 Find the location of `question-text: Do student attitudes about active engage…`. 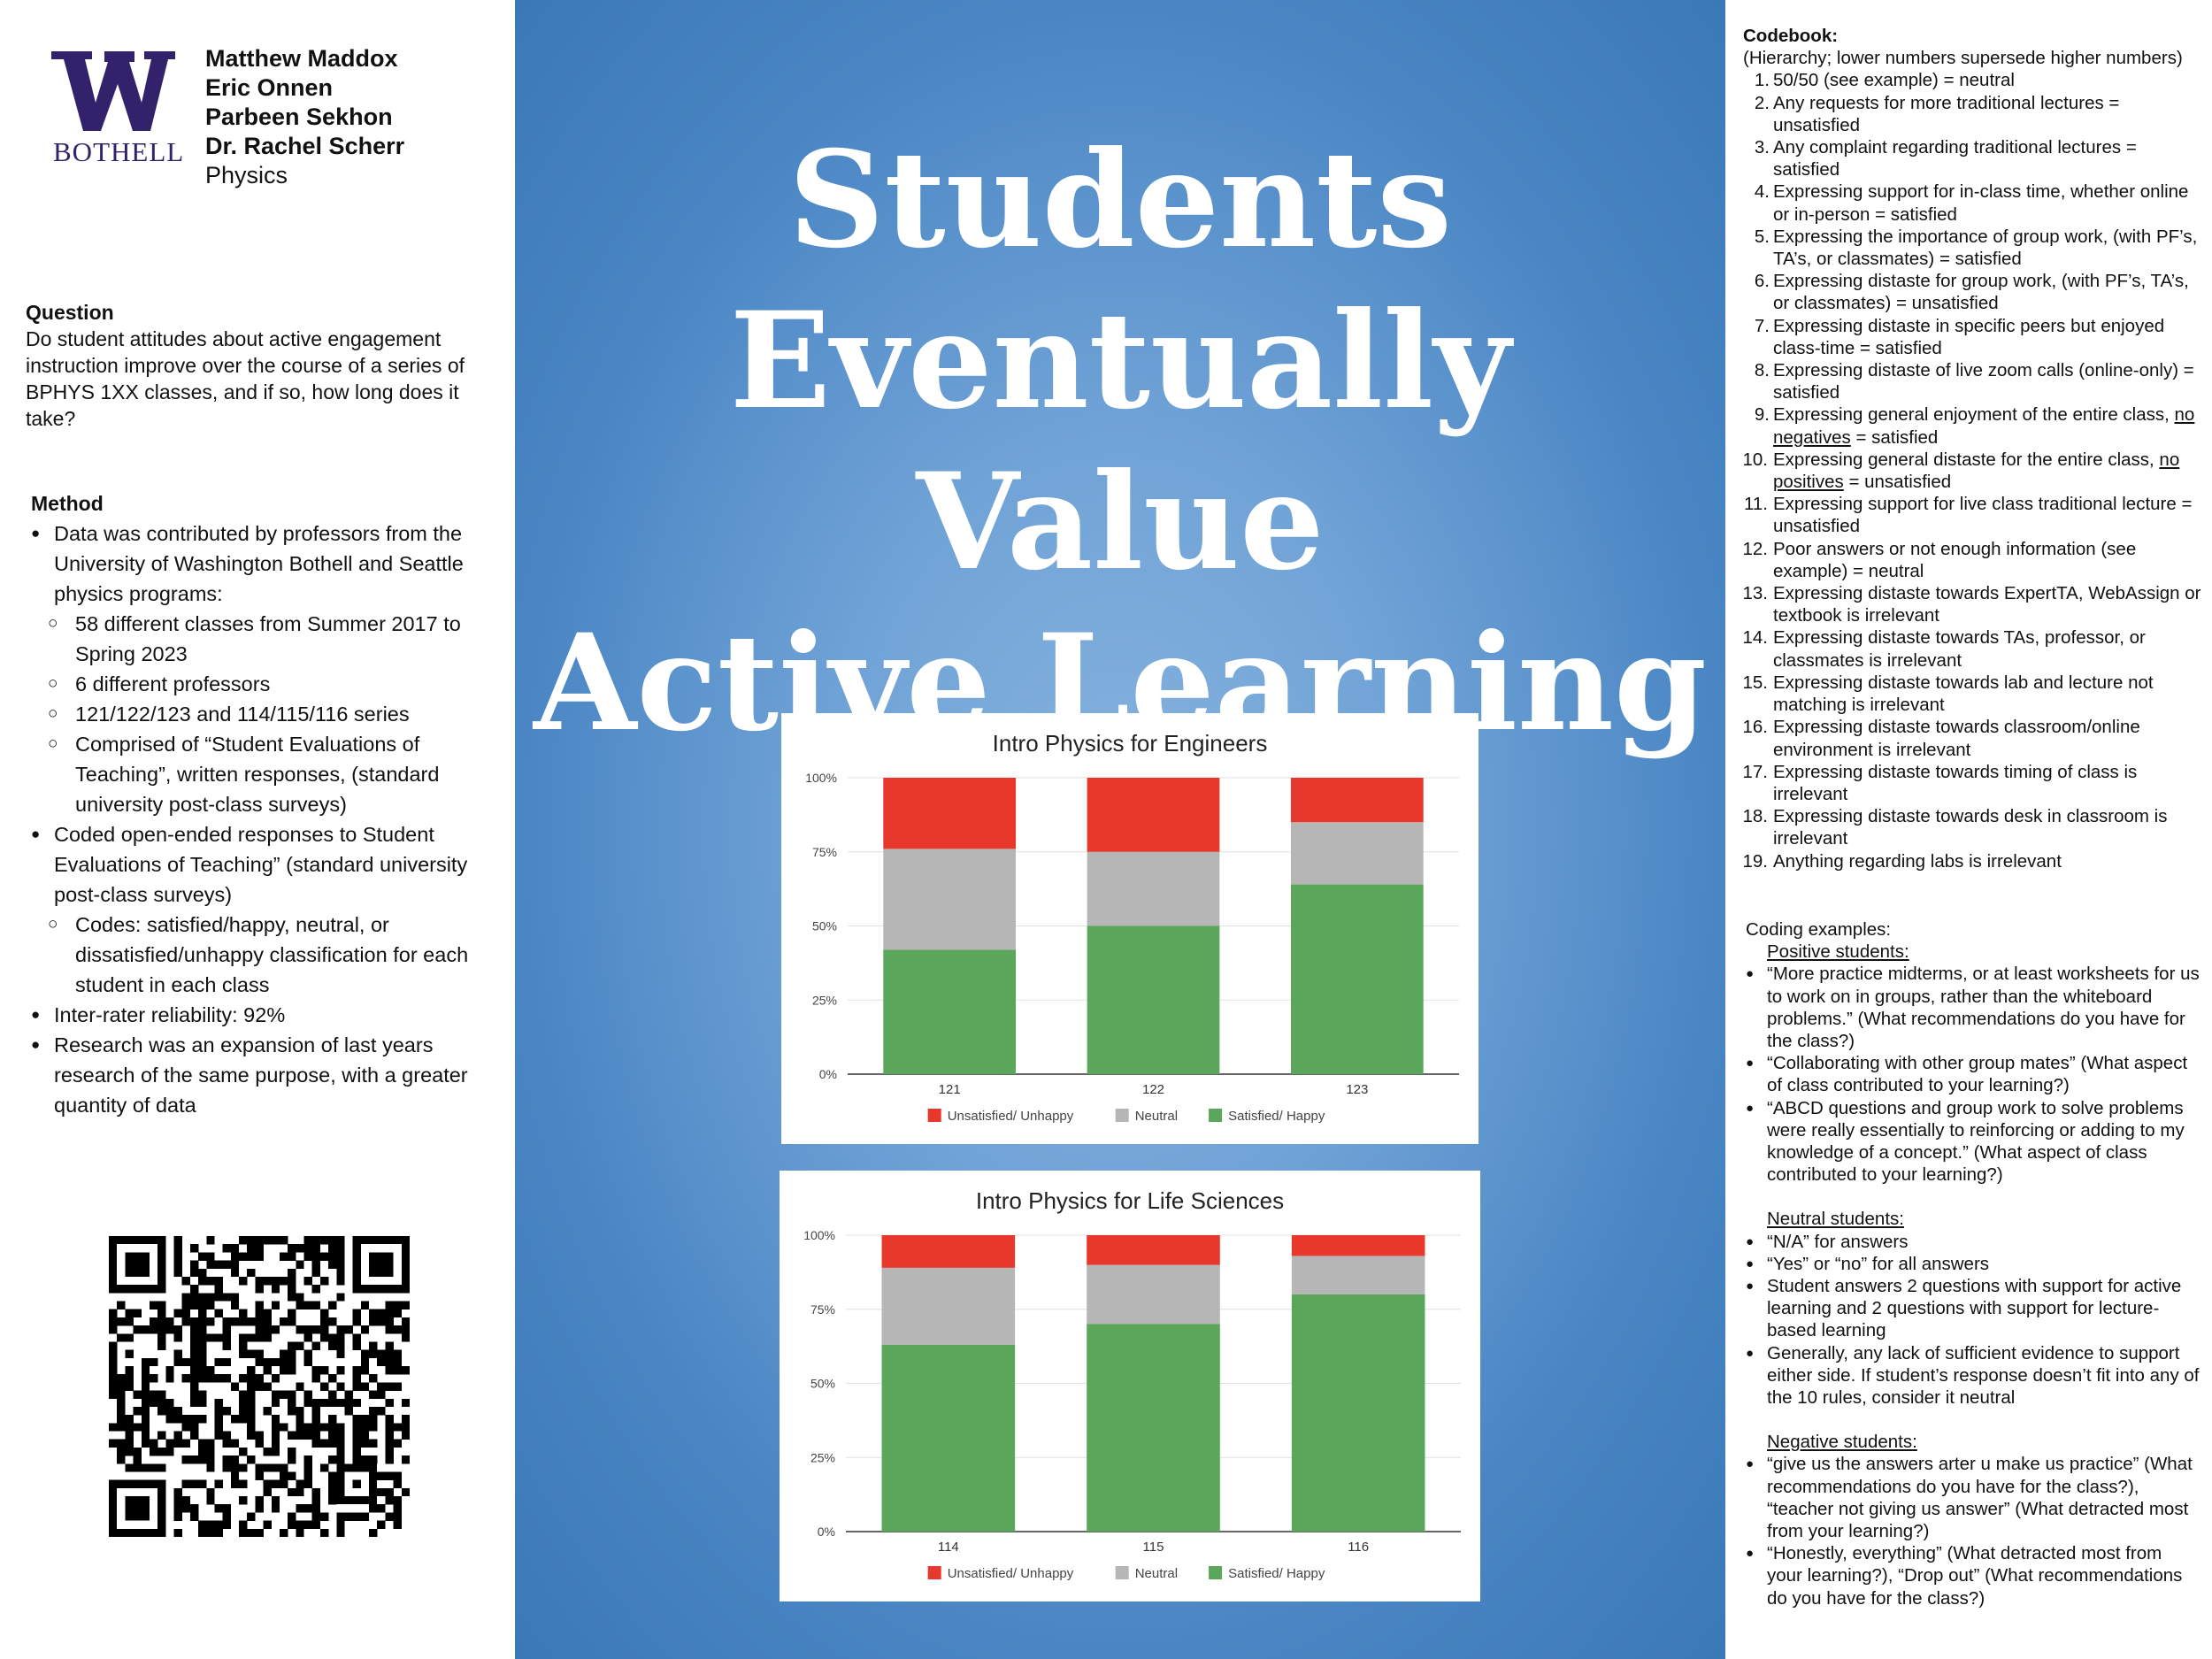

question-text: Do student attitudes about active engage… is located at coordinates (246, 379).